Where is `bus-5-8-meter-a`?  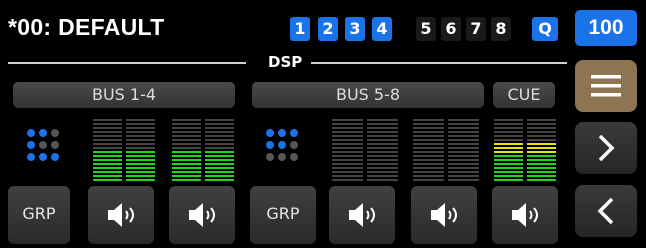
bus-5-8-meter-a is located at coordinates (365, 150).